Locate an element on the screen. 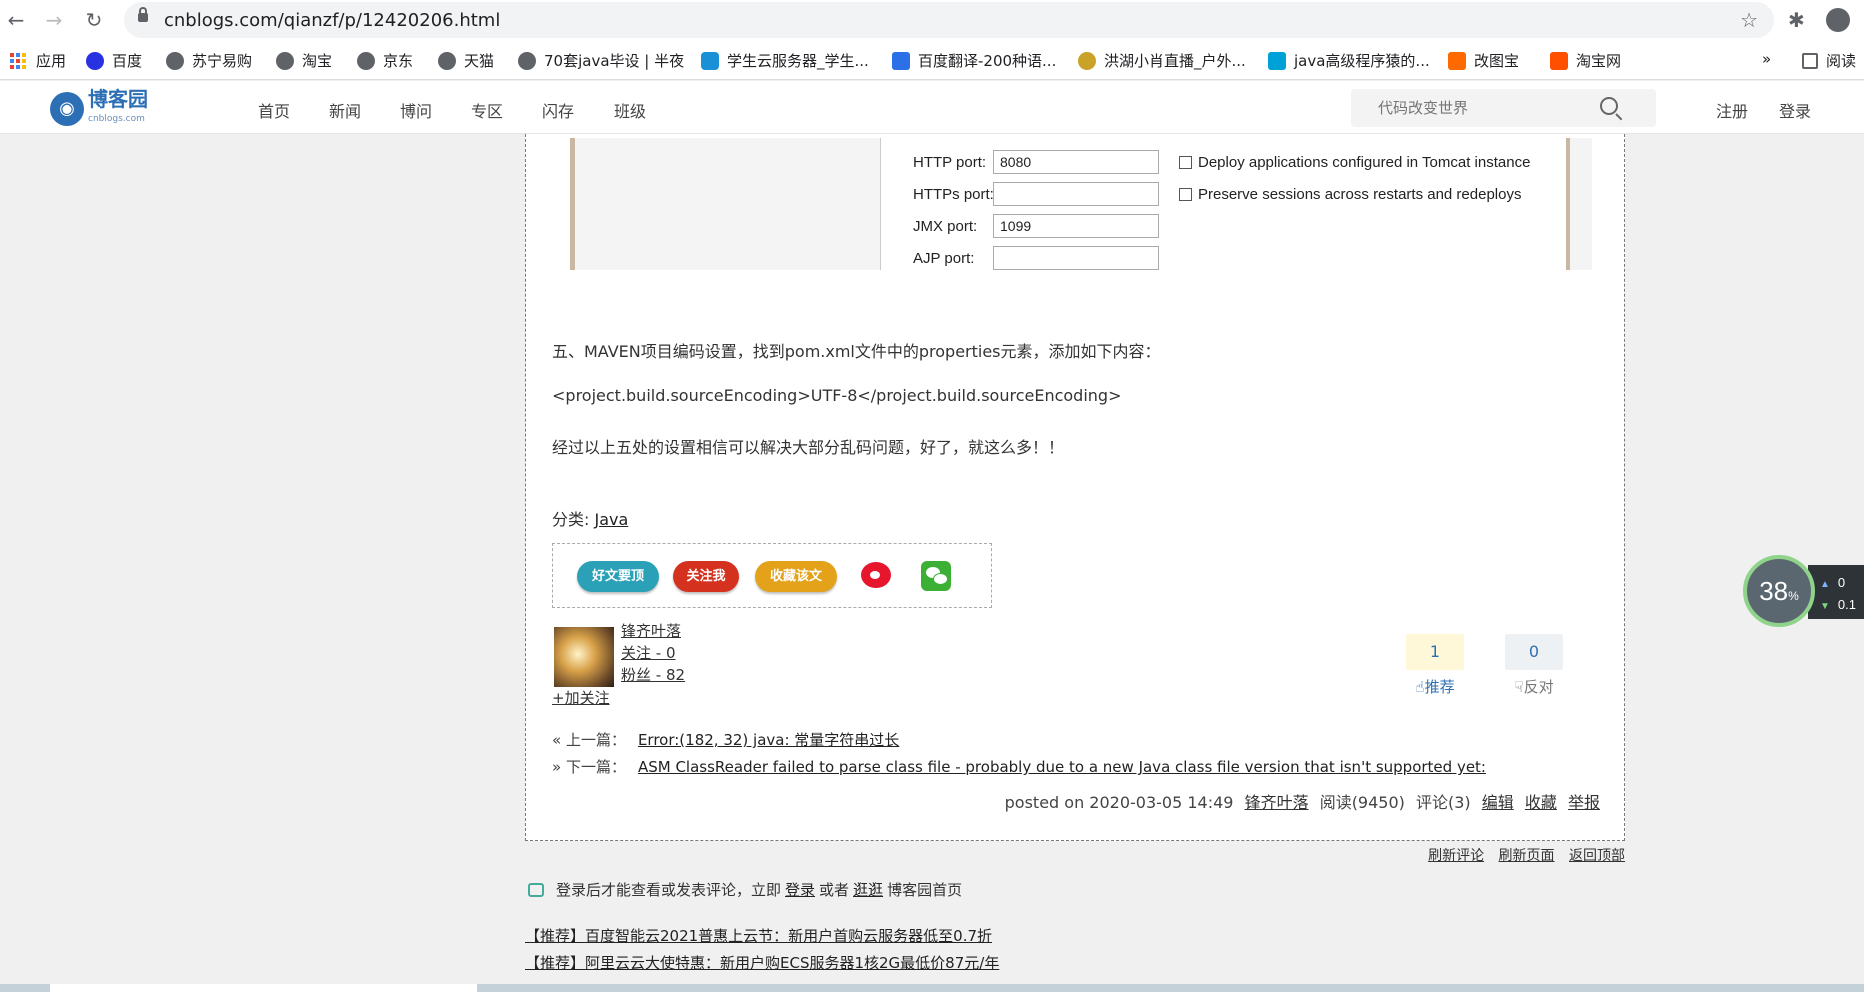 This screenshot has height=992, width=1864. edit-link: 编辑 is located at coordinates (1498, 802).